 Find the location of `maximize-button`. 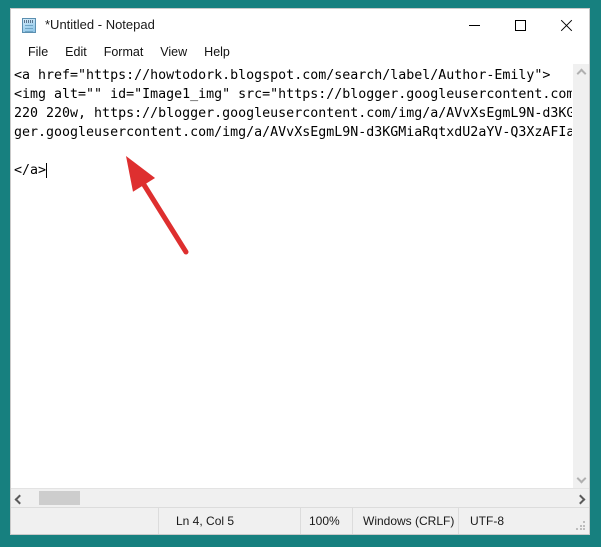

maximize-button is located at coordinates (520, 25).